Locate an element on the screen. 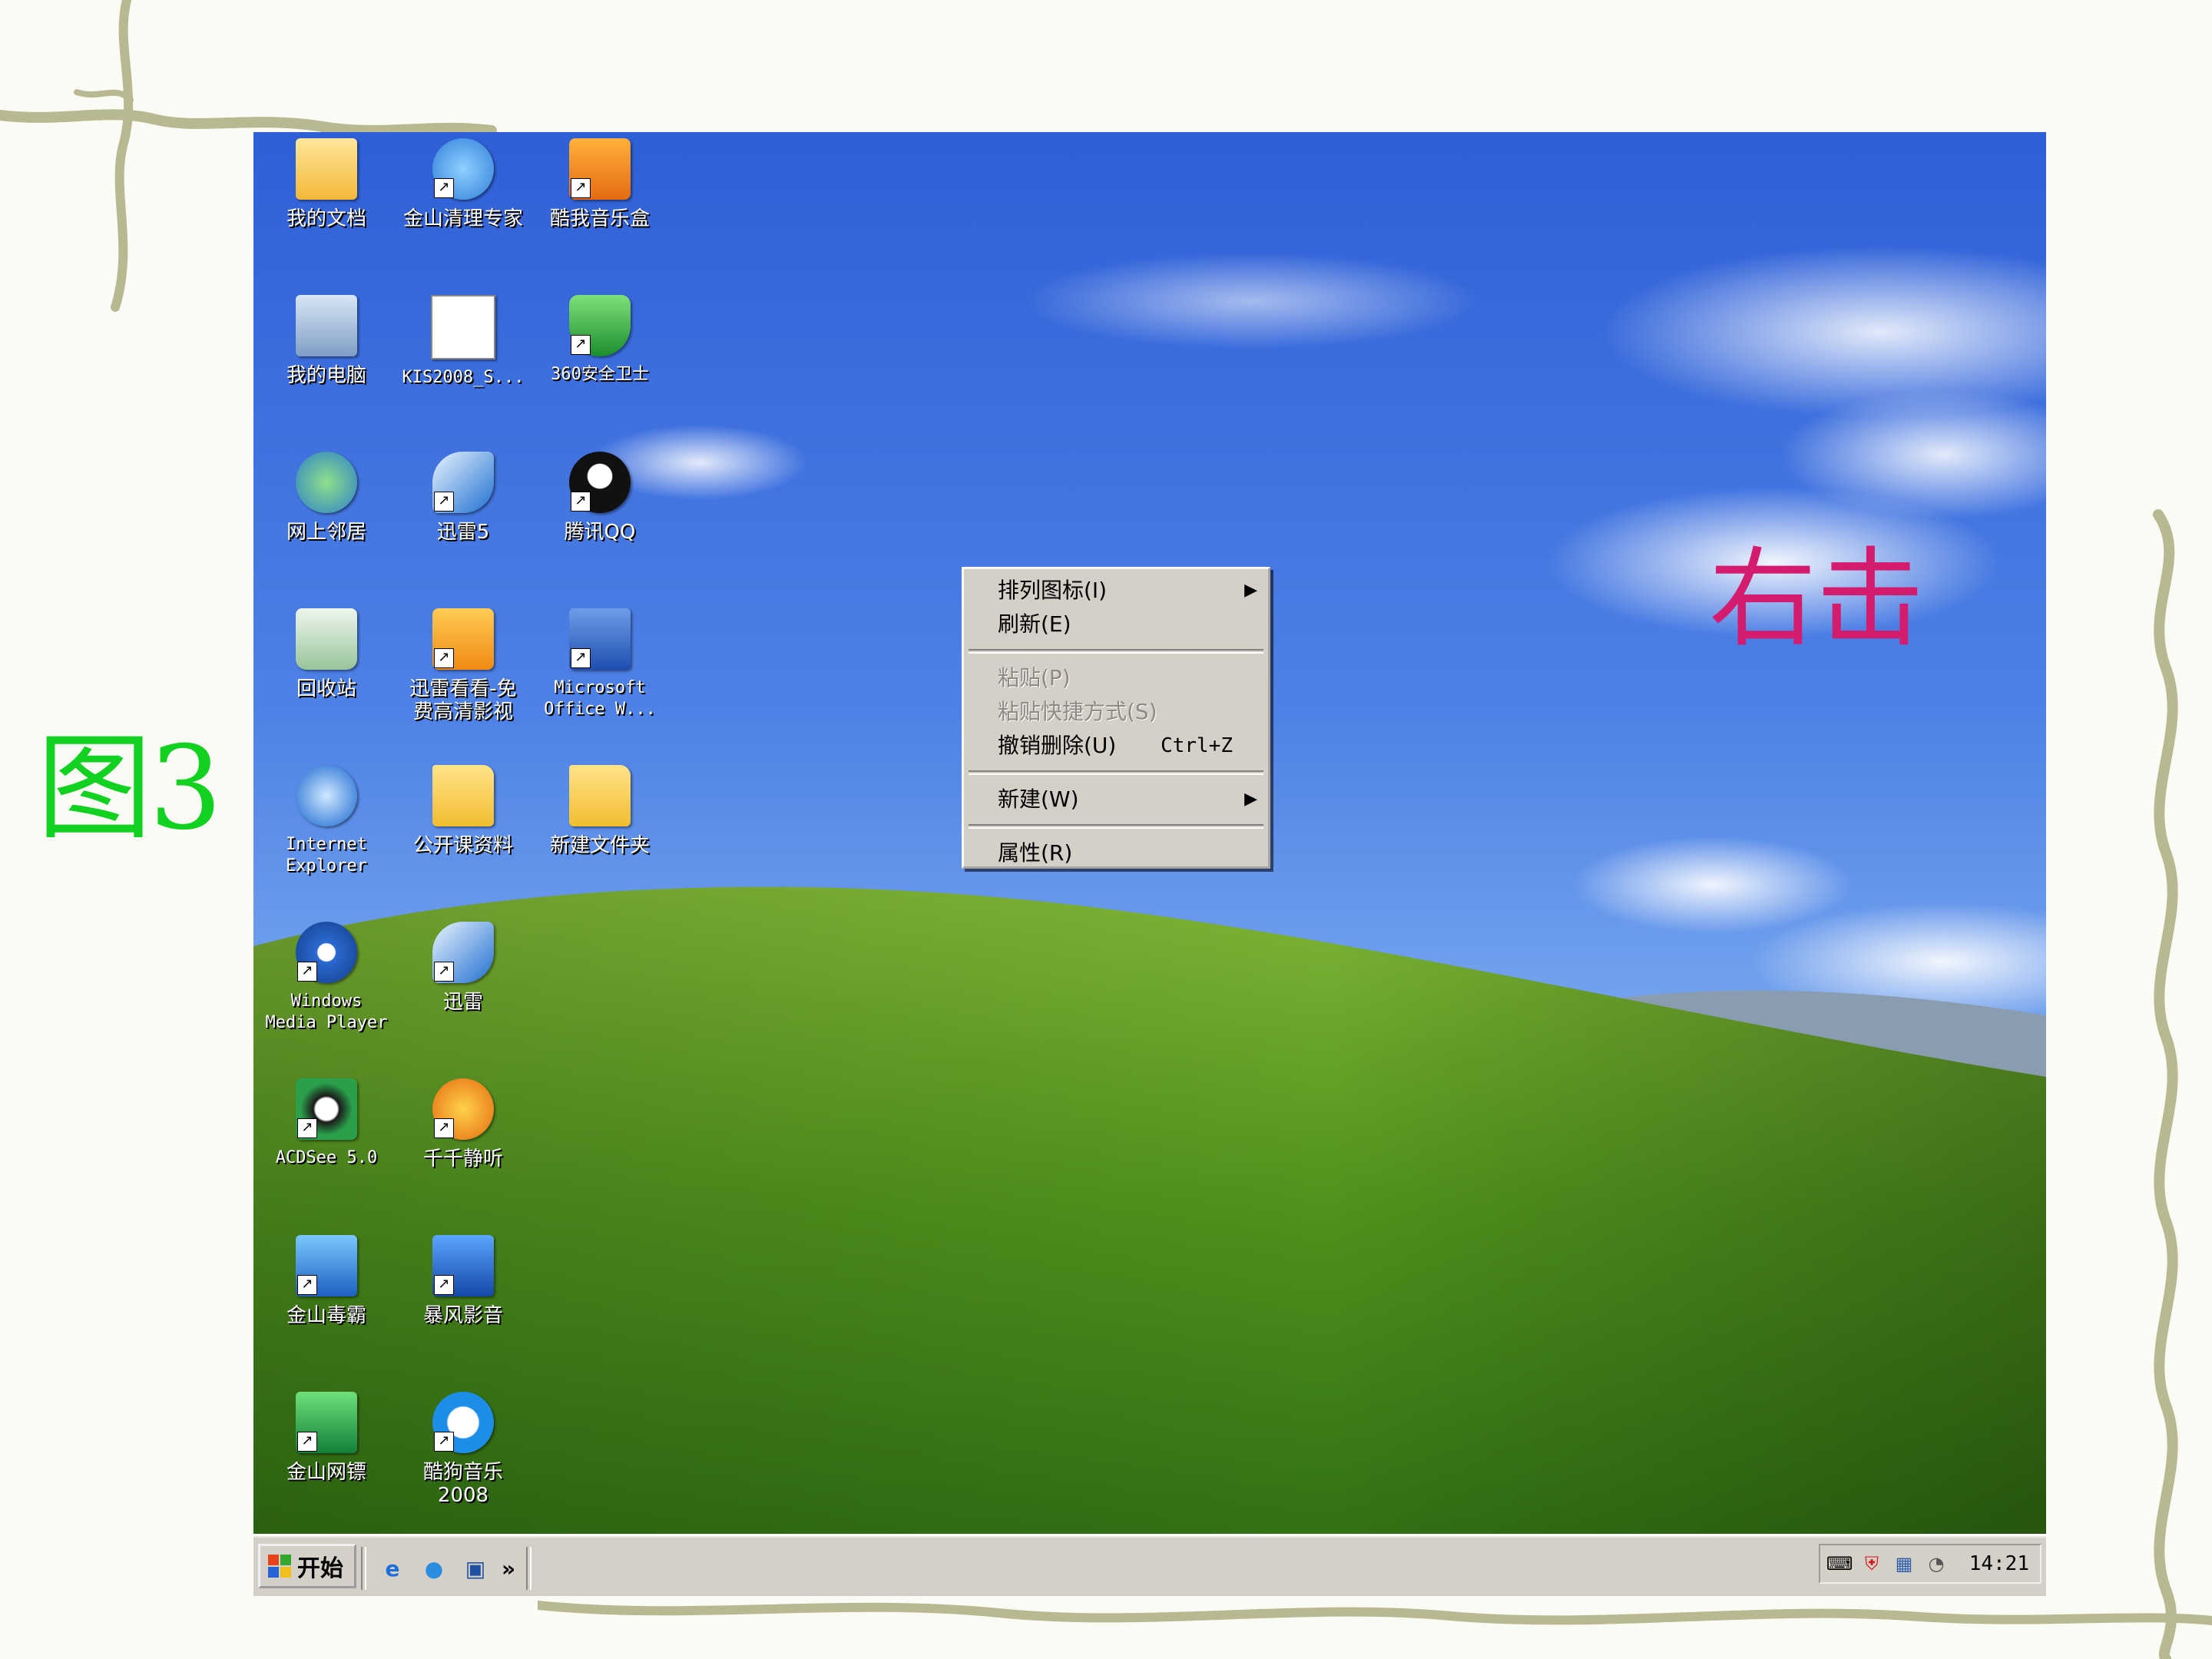 The height and width of the screenshot is (1659, 2212). more-chevron: » is located at coordinates (509, 1569).